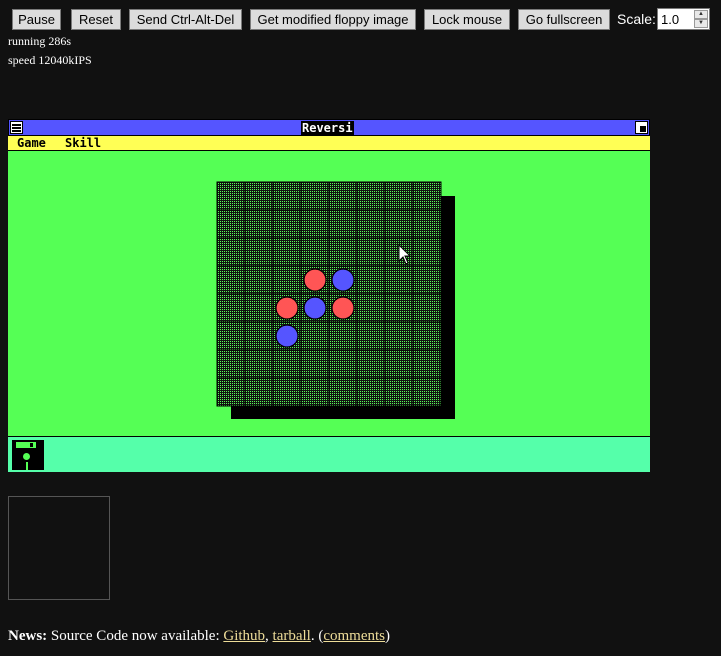 This screenshot has height=656, width=721. I want to click on fullscreen-button: Go fullscreen, so click(564, 19).